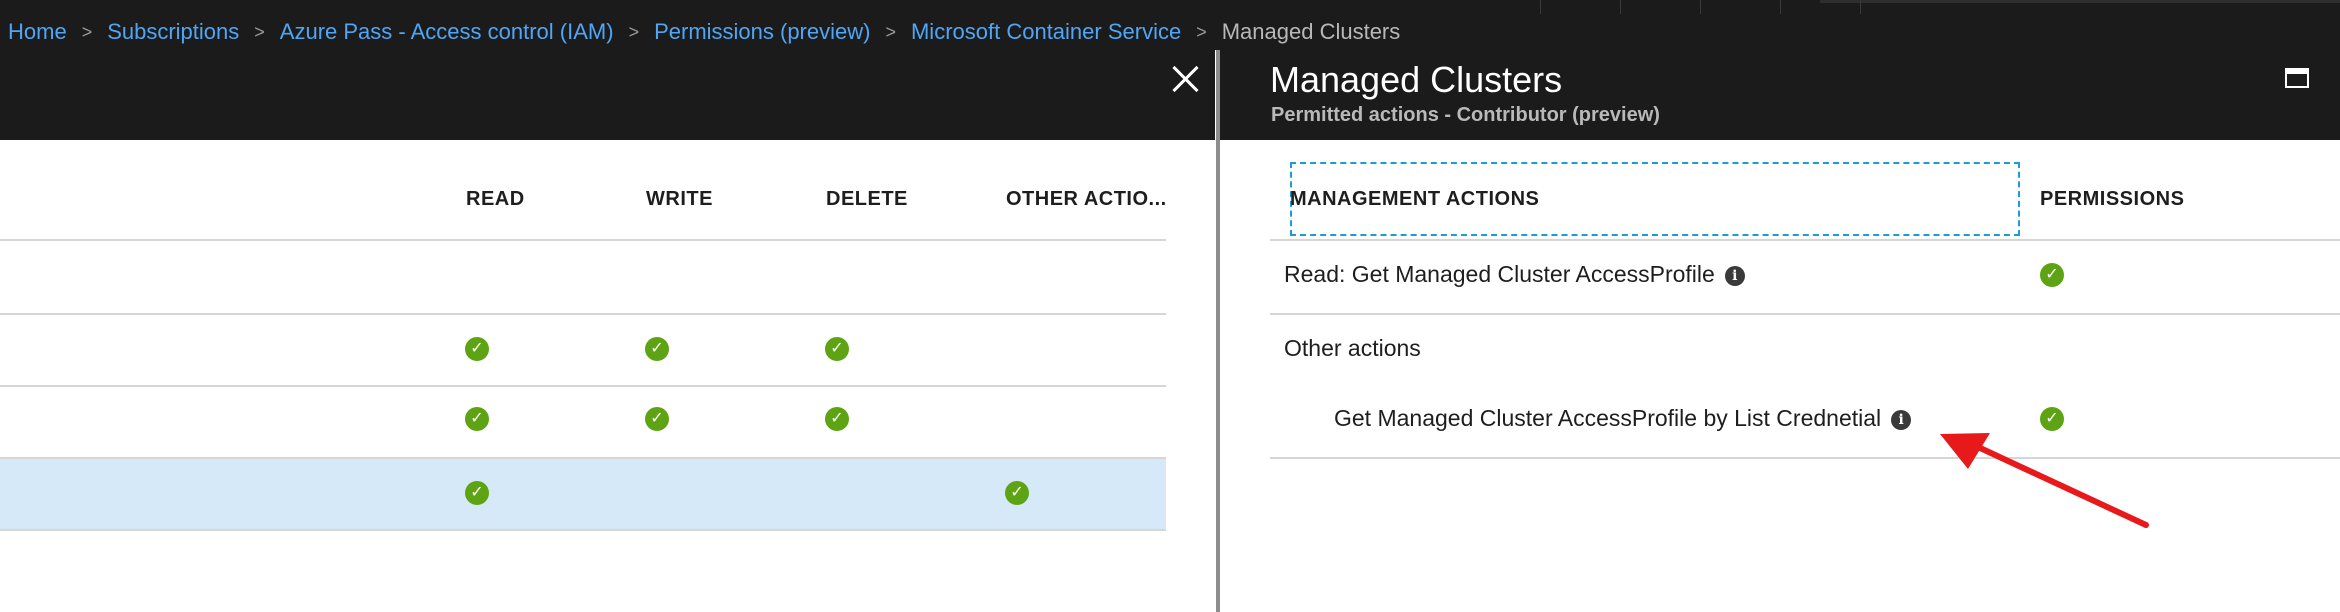 This screenshot has width=2340, height=612. What do you see at coordinates (1311, 31) in the screenshot?
I see `breadcrumb-current: Managed Clusters` at bounding box center [1311, 31].